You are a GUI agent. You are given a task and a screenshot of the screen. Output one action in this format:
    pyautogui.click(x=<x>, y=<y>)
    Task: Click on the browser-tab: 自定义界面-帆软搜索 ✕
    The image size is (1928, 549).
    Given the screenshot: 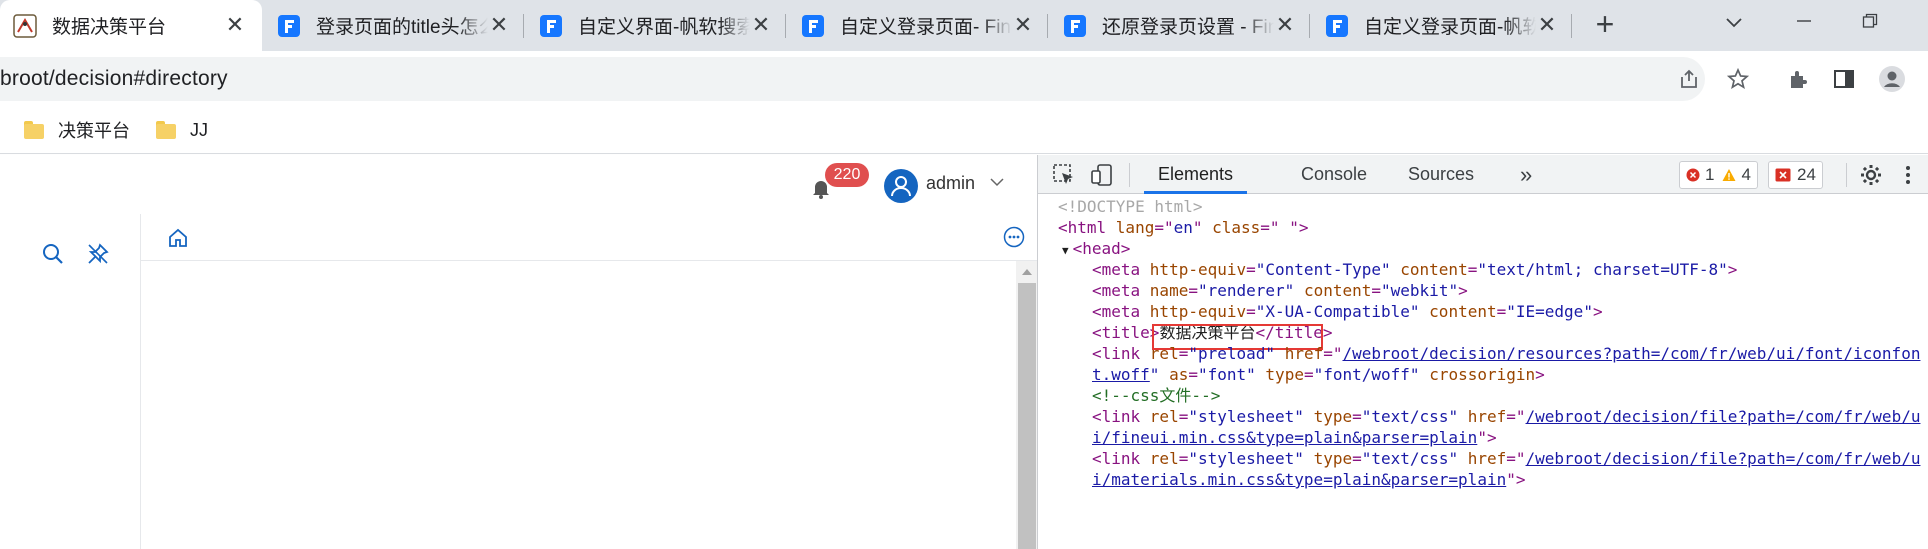 What is the action you would take?
    pyautogui.click(x=655, y=25)
    